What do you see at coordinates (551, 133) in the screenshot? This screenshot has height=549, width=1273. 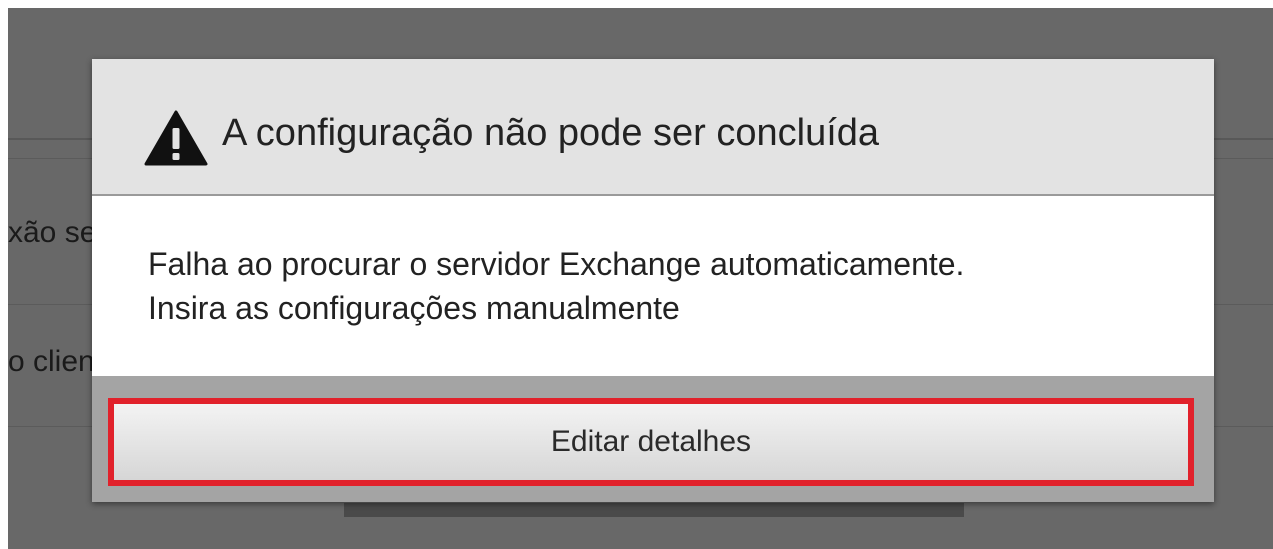 I see `dialog-title: A configuração não pode ser concluída` at bounding box center [551, 133].